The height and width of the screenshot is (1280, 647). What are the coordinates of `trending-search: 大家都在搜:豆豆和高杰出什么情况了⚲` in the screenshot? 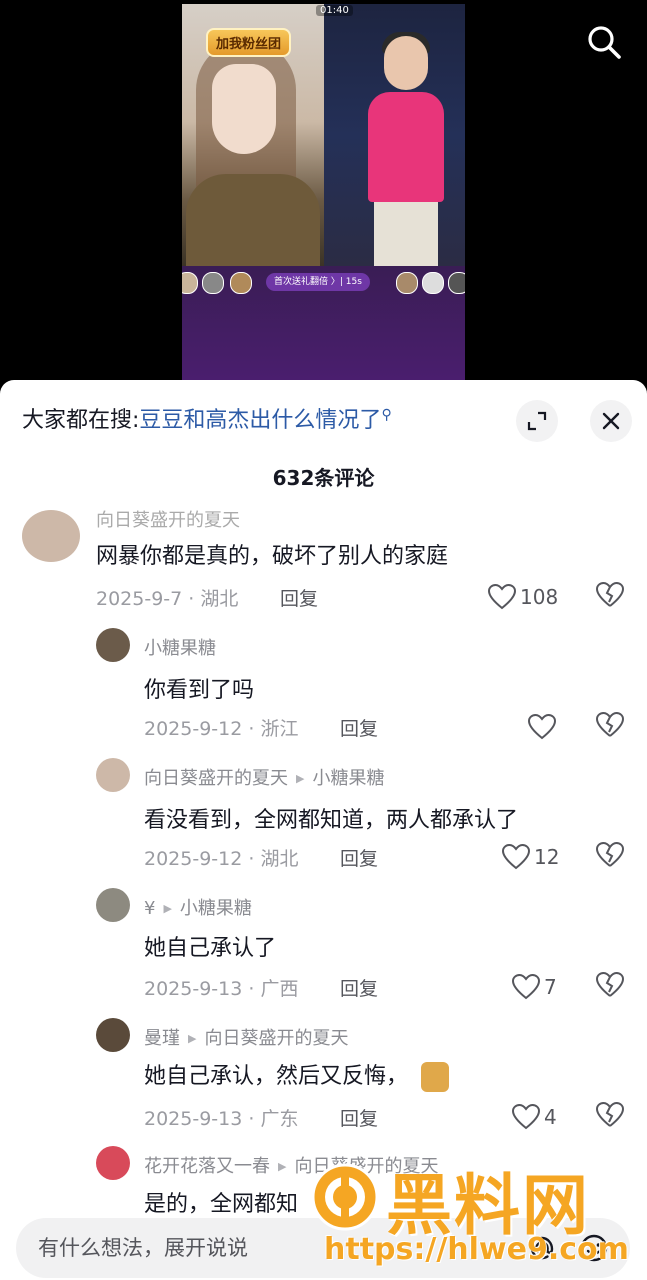 It's located at (207, 421).